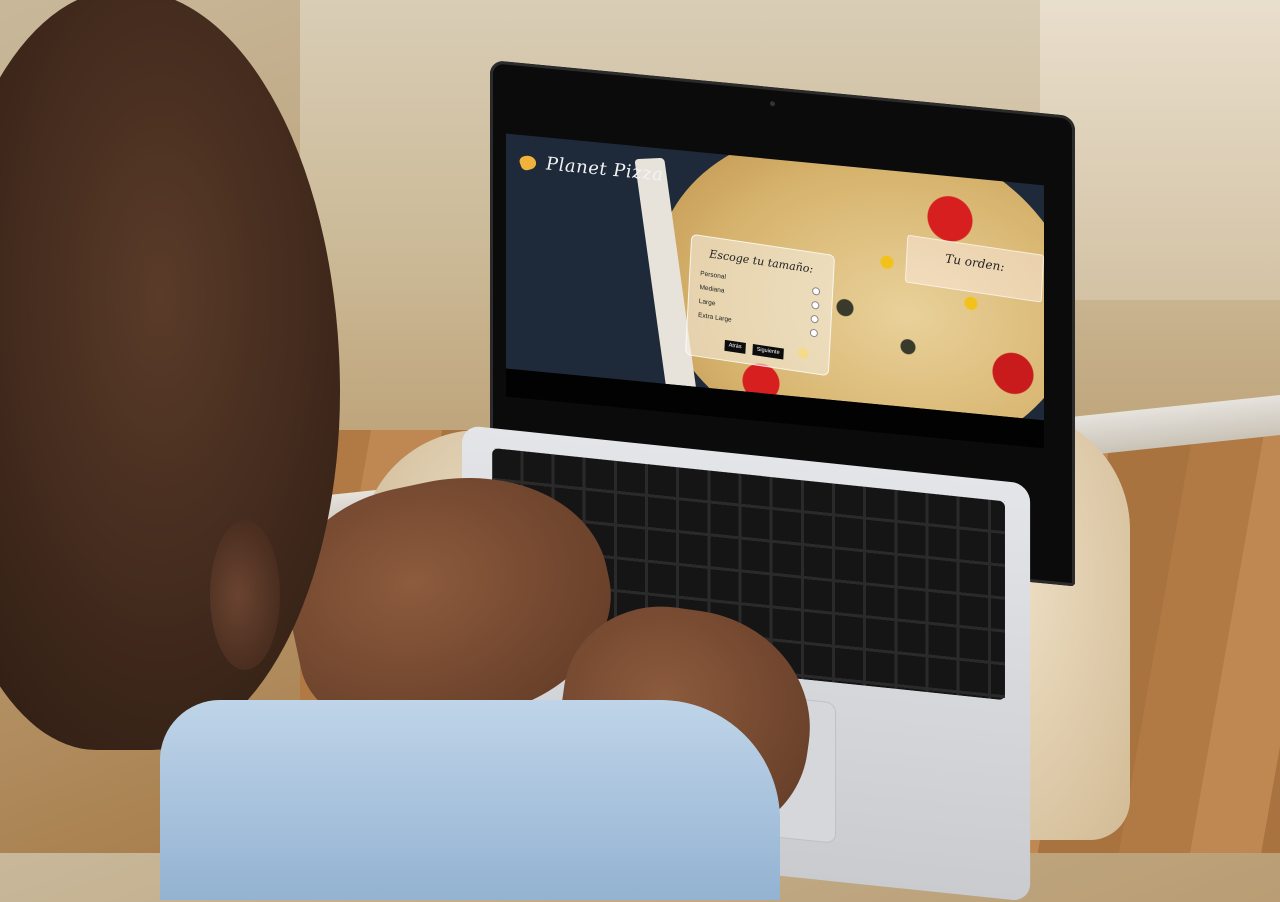 This screenshot has height=902, width=1280. I want to click on next-button: Siguiente, so click(768, 351).